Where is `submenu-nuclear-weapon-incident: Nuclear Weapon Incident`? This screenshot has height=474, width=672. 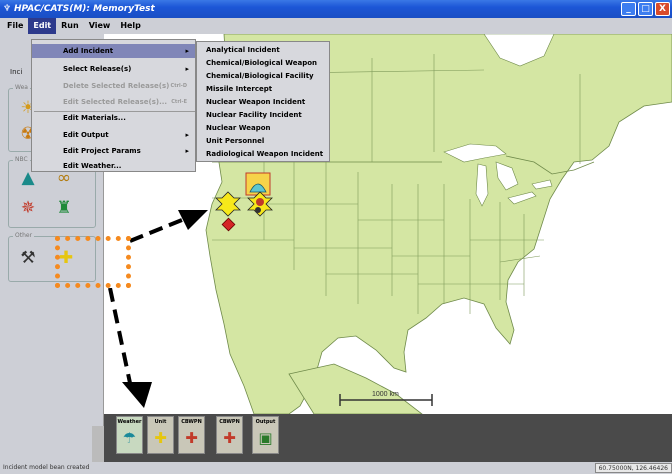
submenu-nuclear-weapon-incident: Nuclear Weapon Incident is located at coordinates (255, 102).